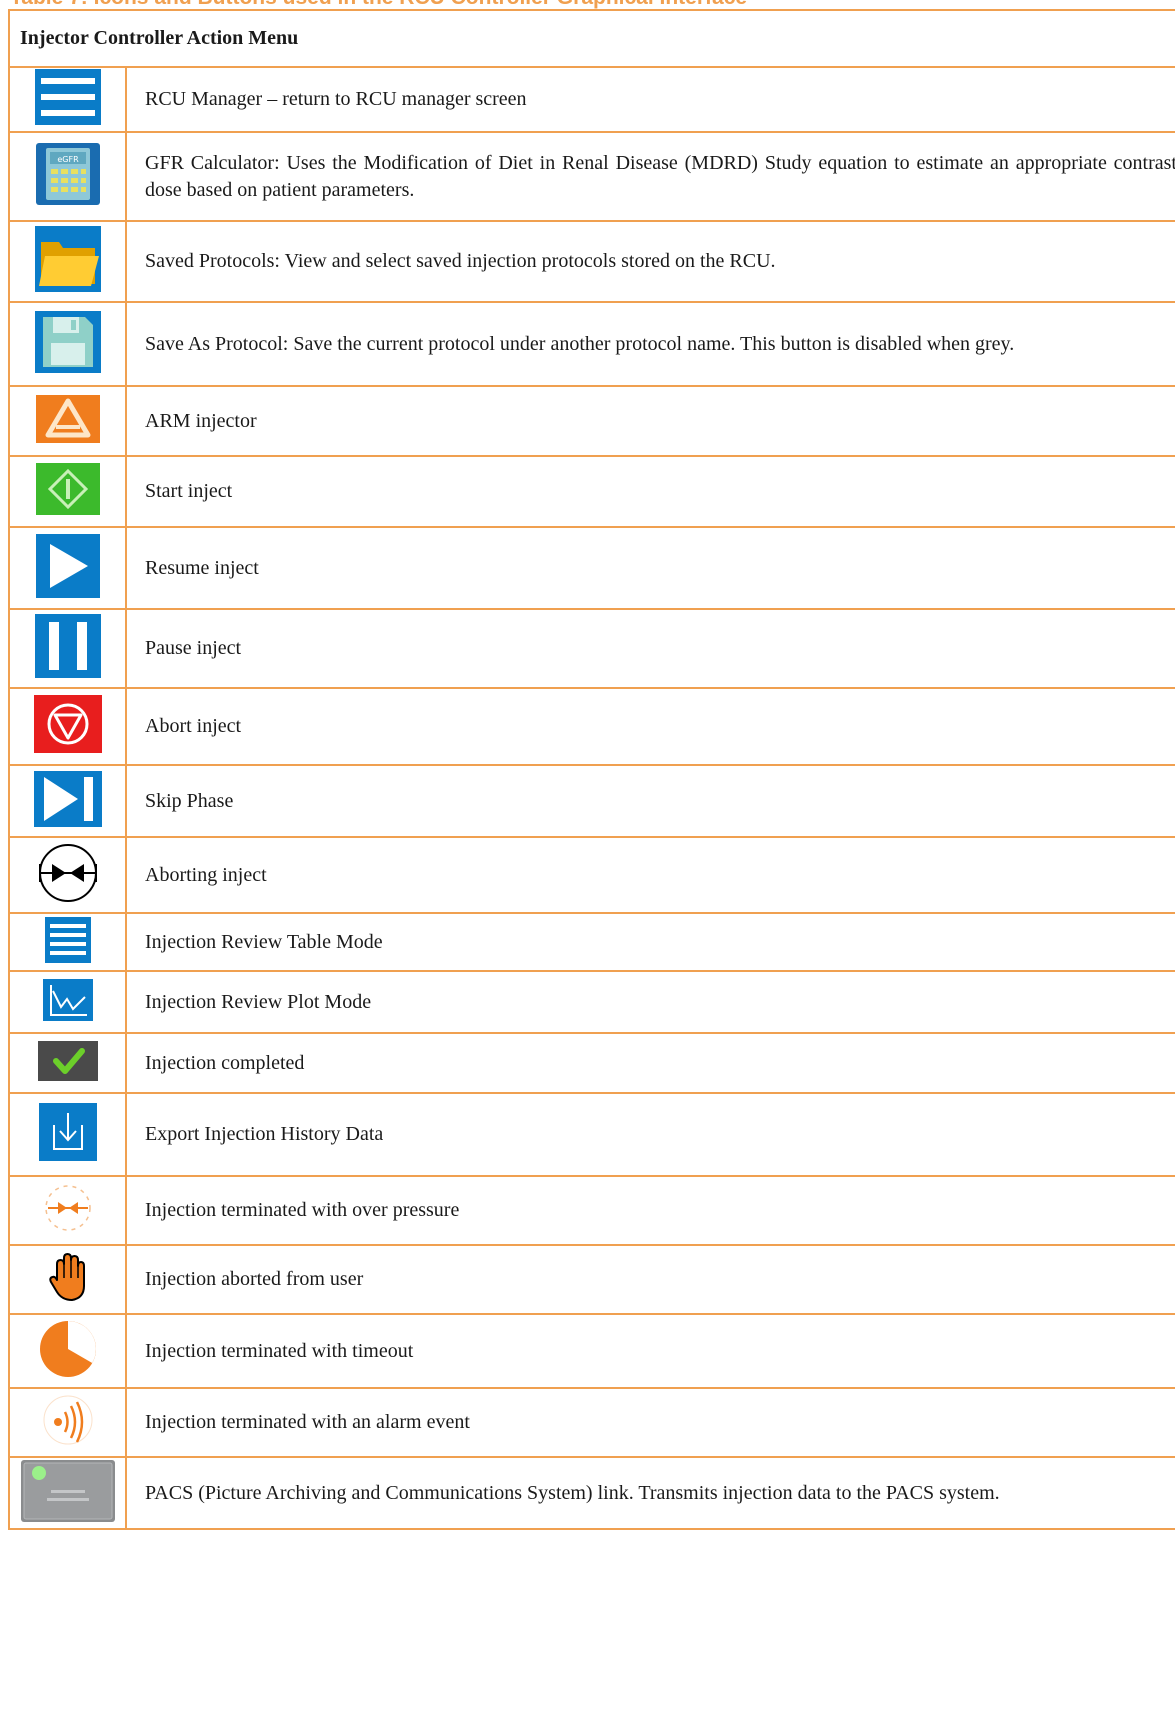 The image size is (1175, 1719). What do you see at coordinates (650, 568) in the screenshot?
I see `row-description: Resume inject` at bounding box center [650, 568].